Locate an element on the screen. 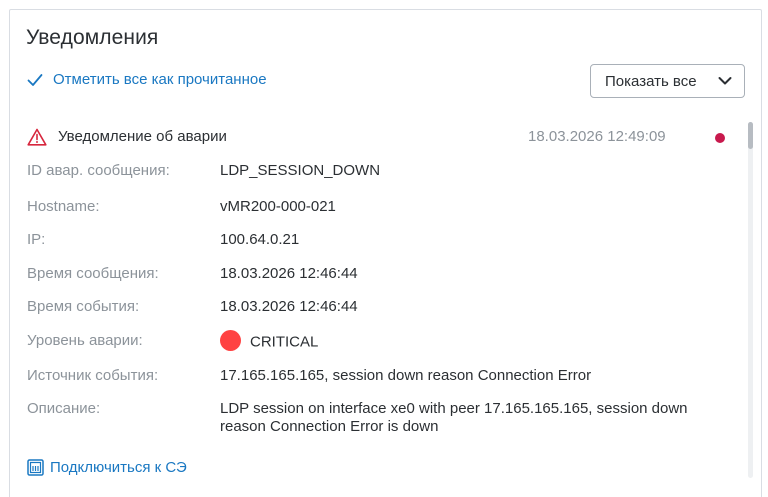 The image size is (768, 497). field-label: Описание: is located at coordinates (64, 408).